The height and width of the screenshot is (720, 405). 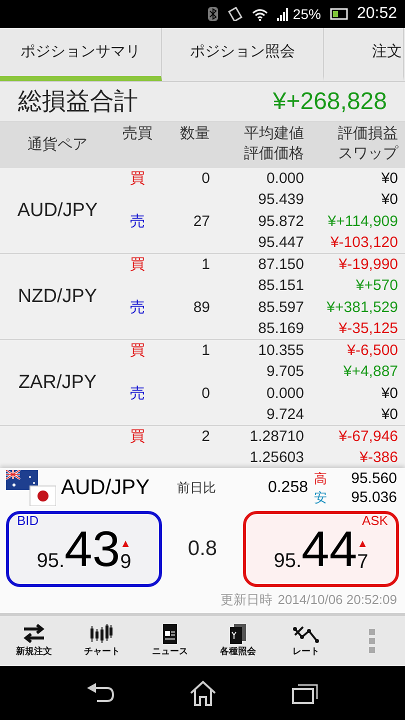 What do you see at coordinates (57, 211) in the screenshot?
I see `currency-pair: AUD/JPY` at bounding box center [57, 211].